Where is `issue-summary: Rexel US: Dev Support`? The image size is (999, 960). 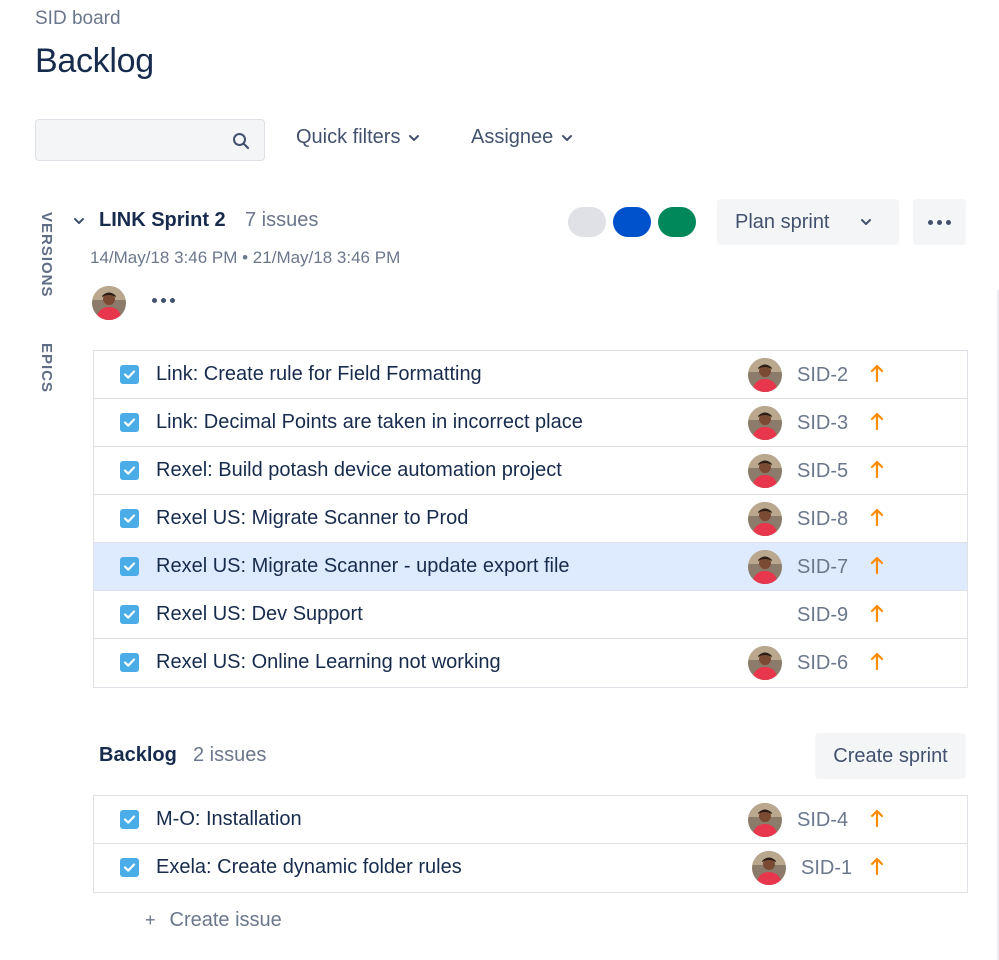 issue-summary: Rexel US: Dev Support is located at coordinates (259, 614).